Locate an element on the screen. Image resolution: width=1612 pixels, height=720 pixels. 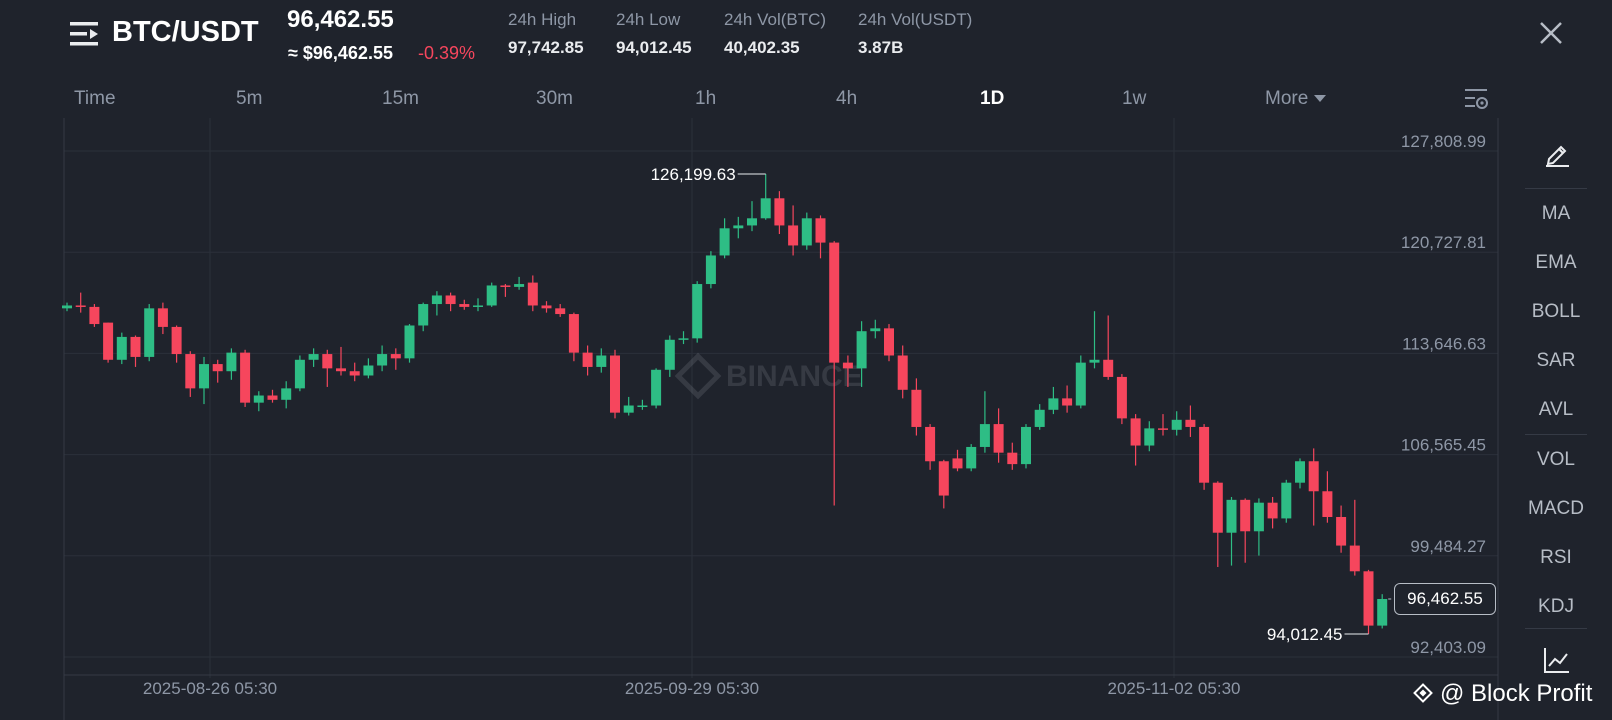
tab-15m: 15m is located at coordinates (400, 99).